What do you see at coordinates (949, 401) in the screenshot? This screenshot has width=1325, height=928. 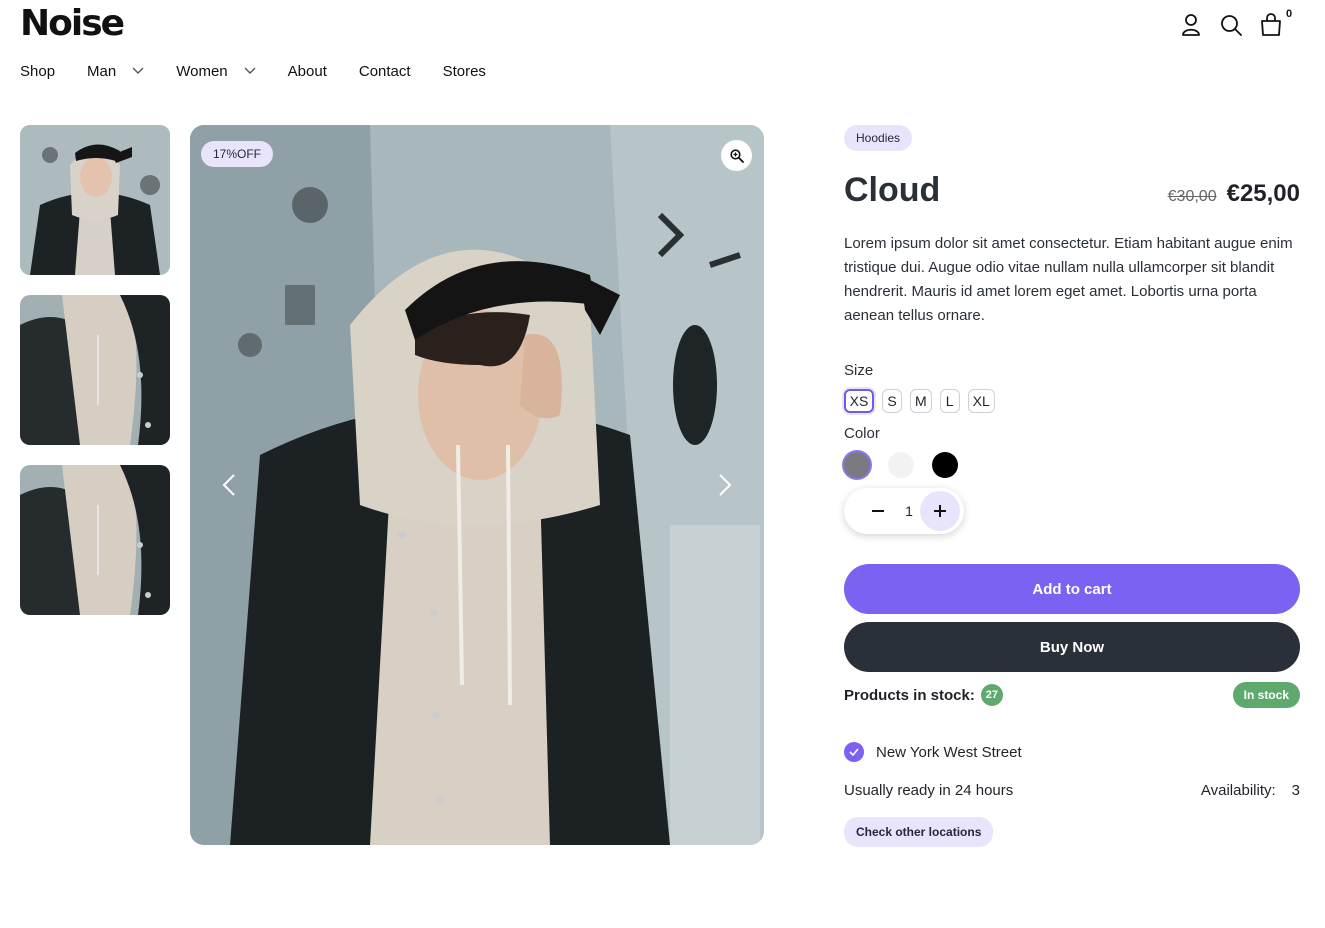 I see `size-option-l: L` at bounding box center [949, 401].